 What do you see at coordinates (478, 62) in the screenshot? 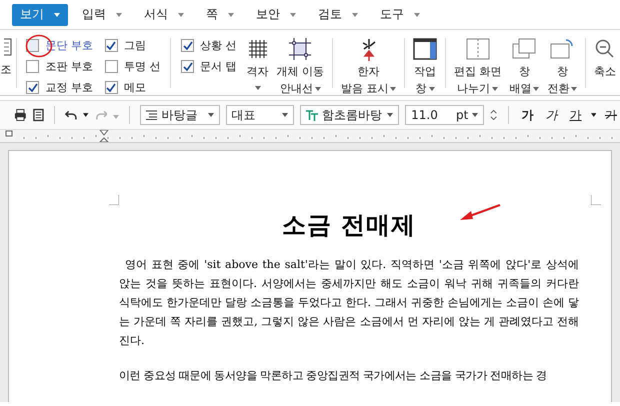
I see `ribbon-button: 편집 화면 나누기` at bounding box center [478, 62].